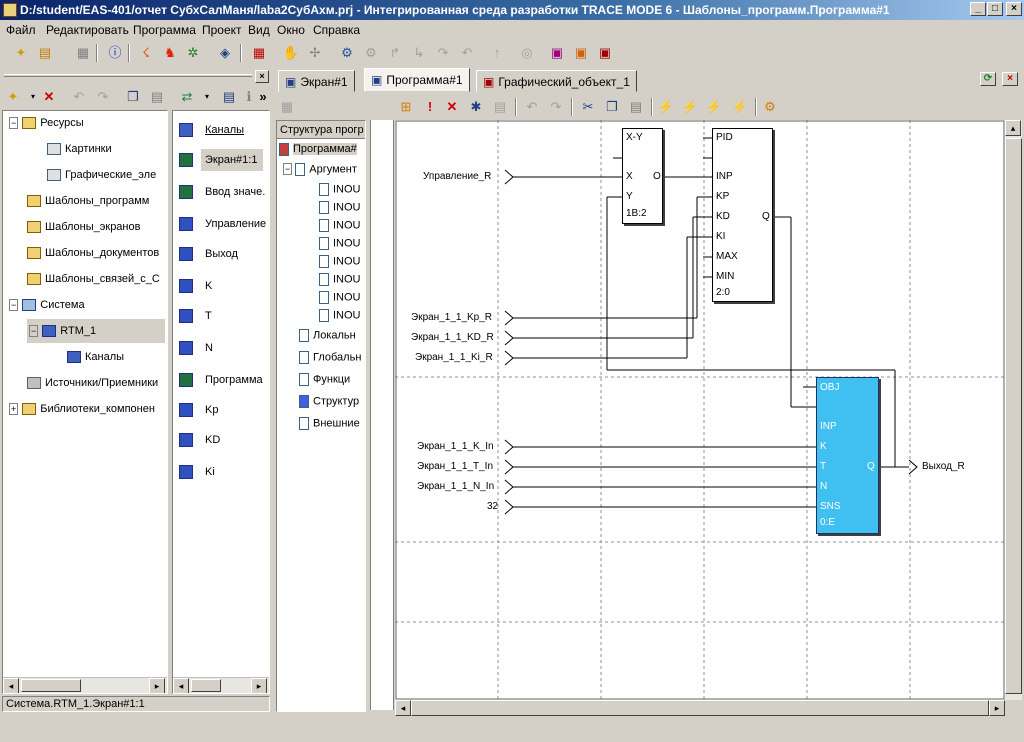 The image size is (1024, 742). Describe the element at coordinates (657, 176) in the screenshot. I see `port-o: O` at that location.